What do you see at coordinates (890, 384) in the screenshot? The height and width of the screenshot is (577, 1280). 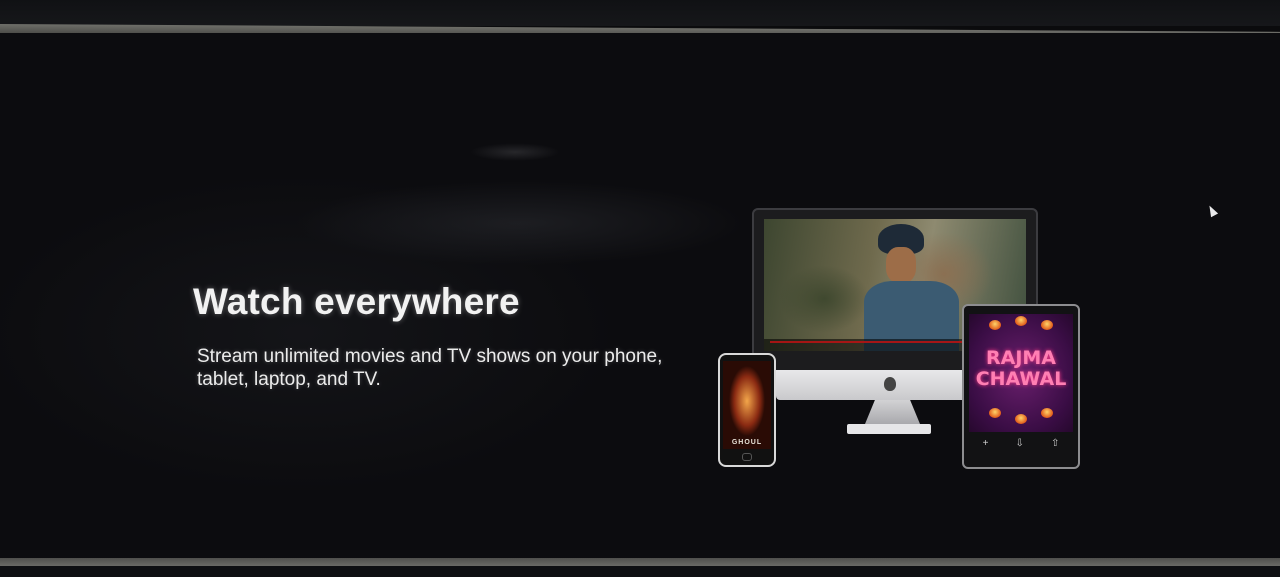 I see `apple-logo-icon` at bounding box center [890, 384].